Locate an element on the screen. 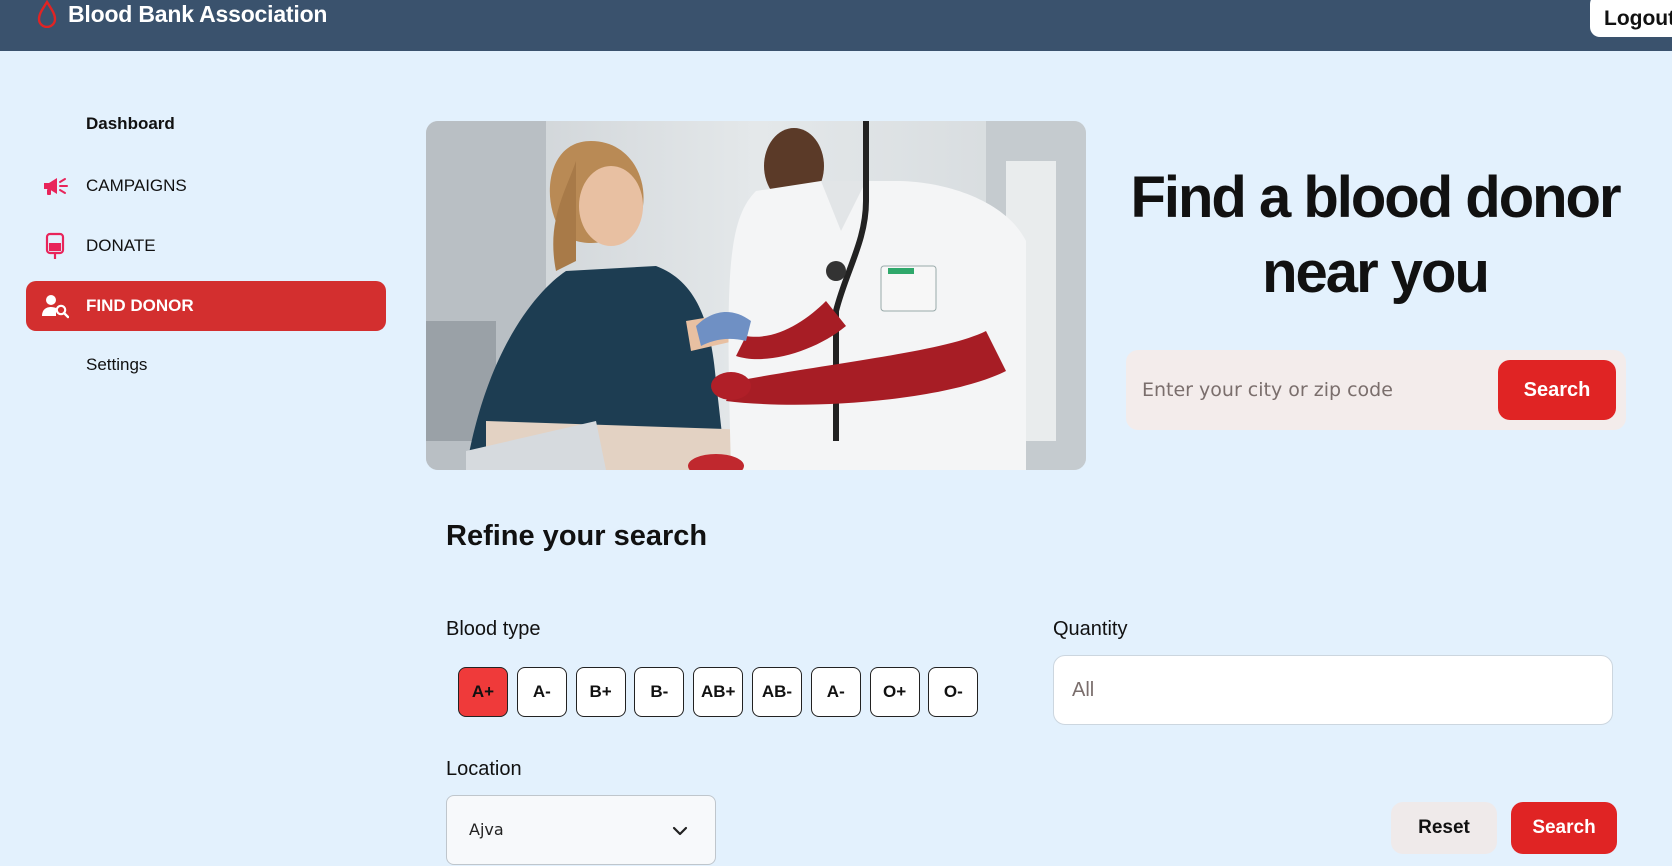 The height and width of the screenshot is (866, 1672). blood-type-group: A+ A- B+ B- AB+ AB- A- O+ O- is located at coordinates (722, 692).